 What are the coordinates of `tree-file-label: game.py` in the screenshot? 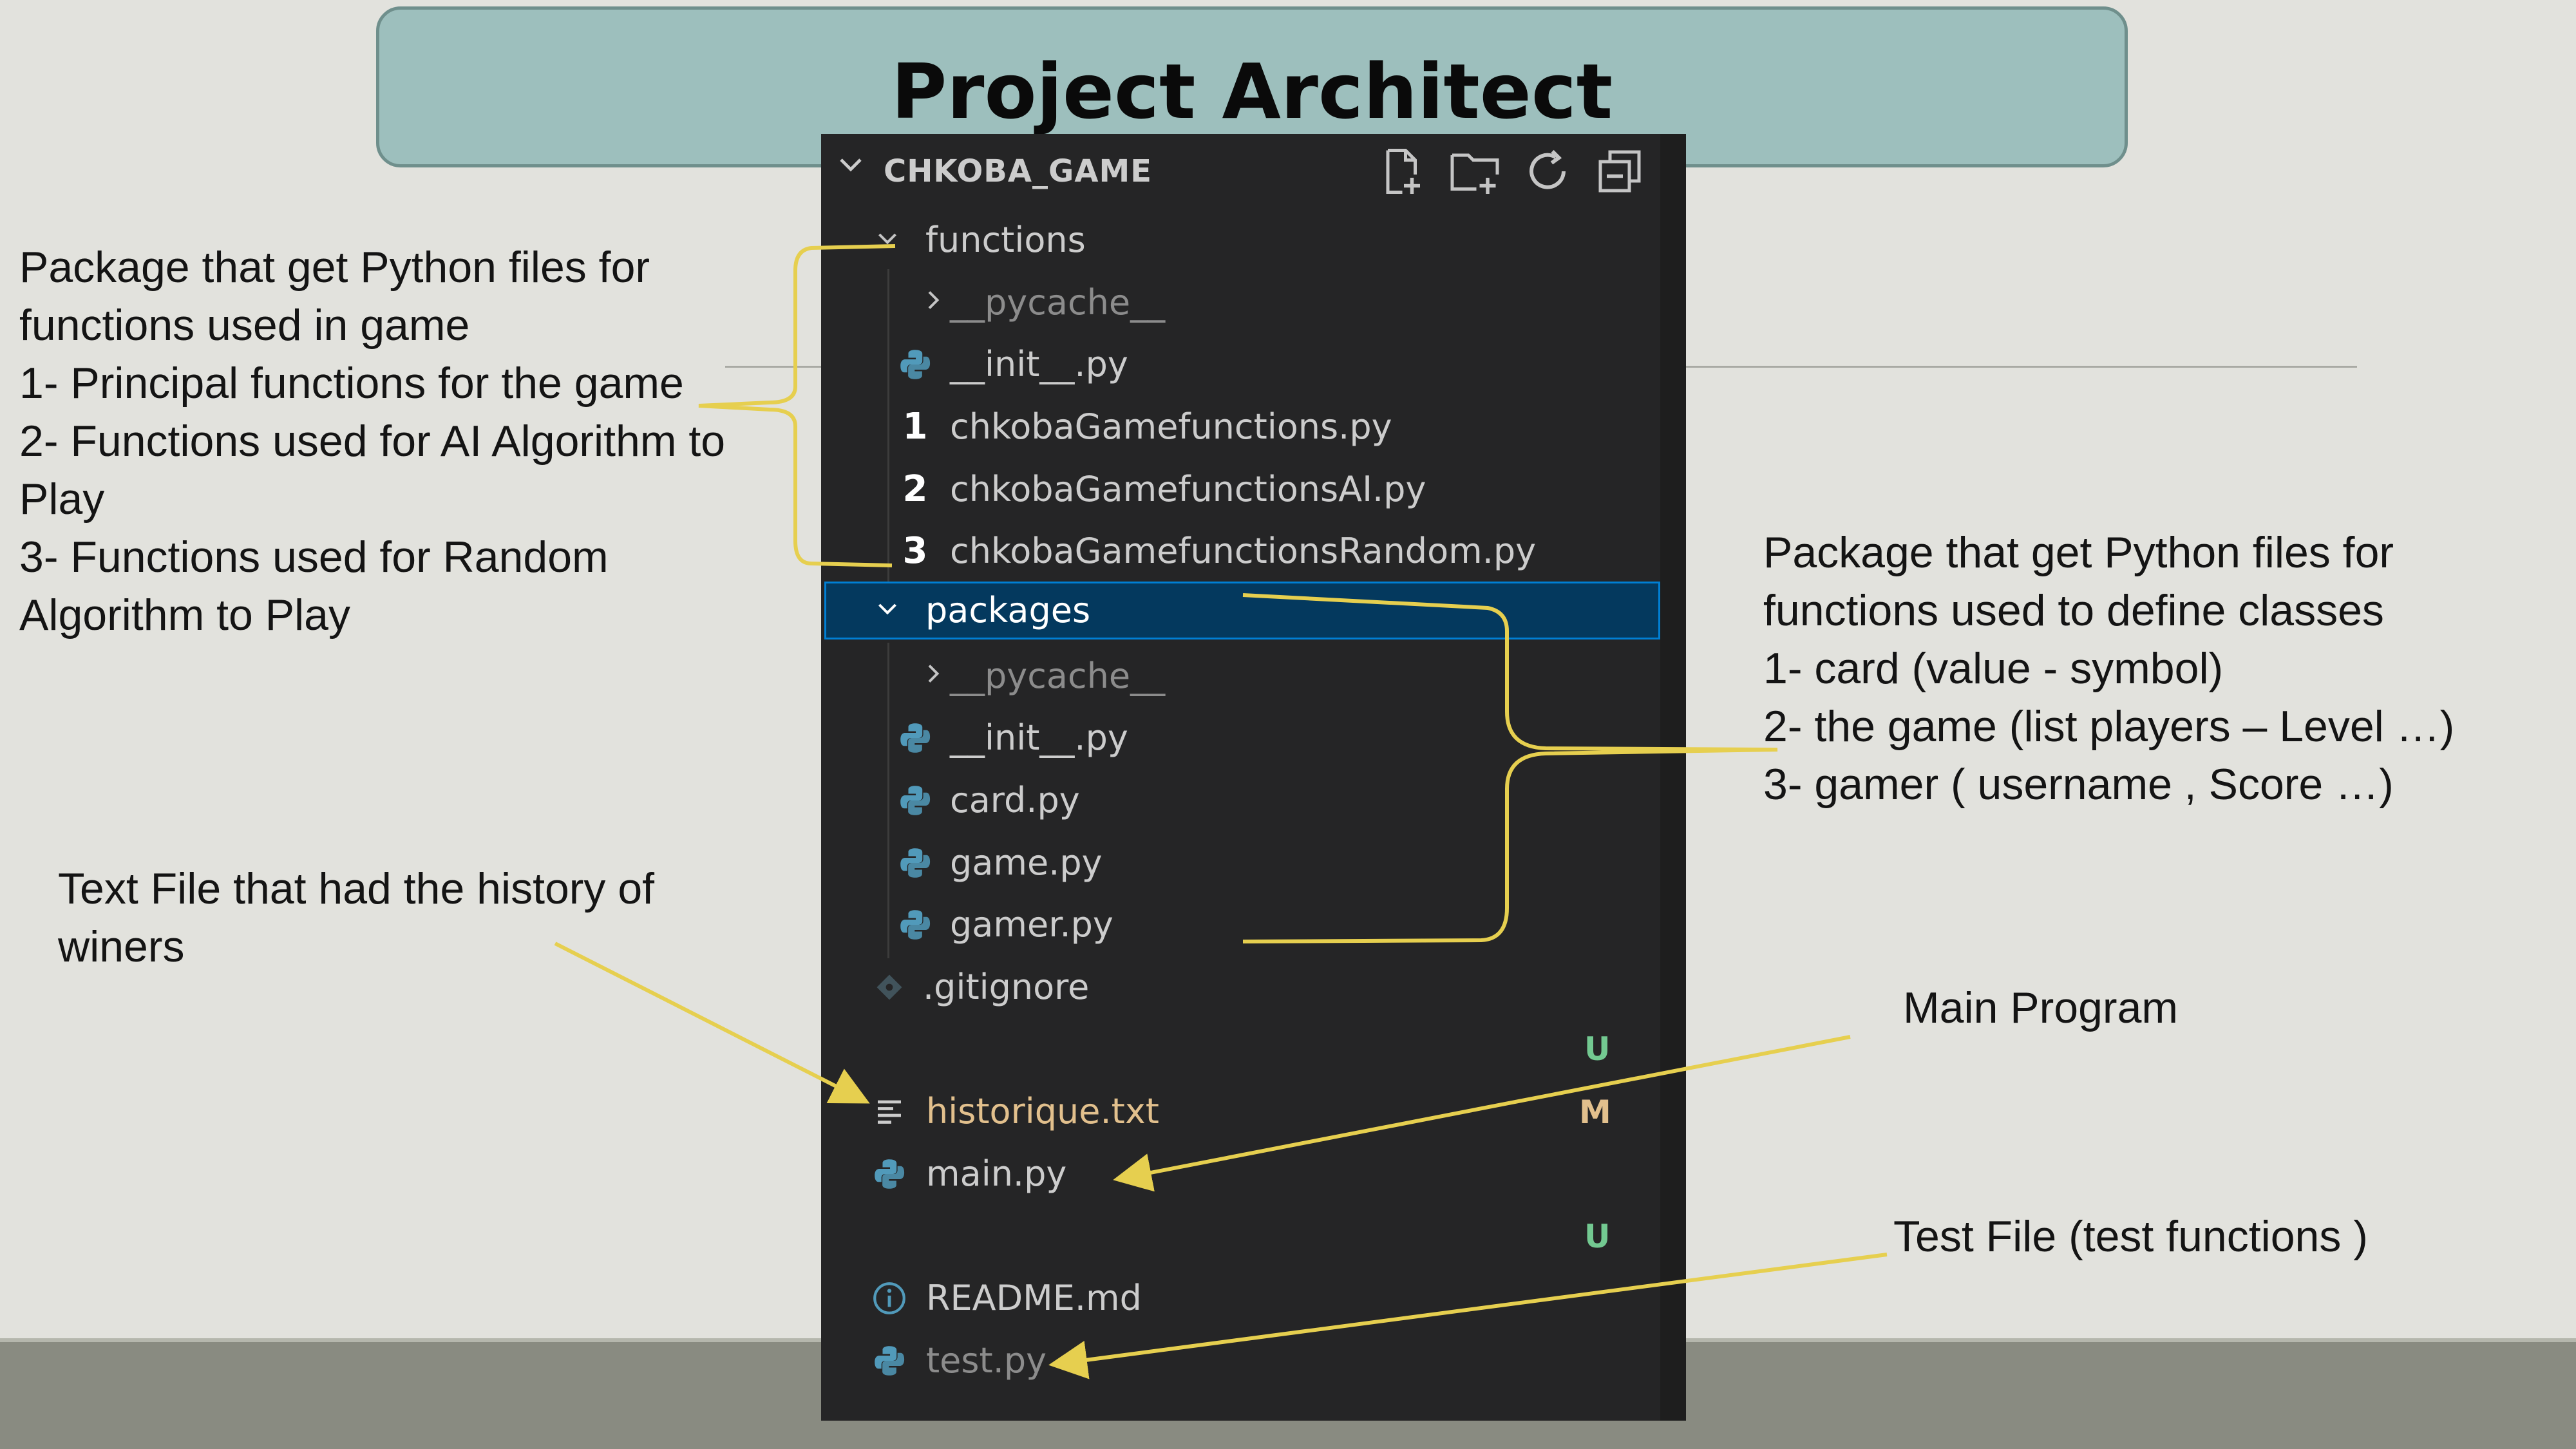 It's located at (1027, 862).